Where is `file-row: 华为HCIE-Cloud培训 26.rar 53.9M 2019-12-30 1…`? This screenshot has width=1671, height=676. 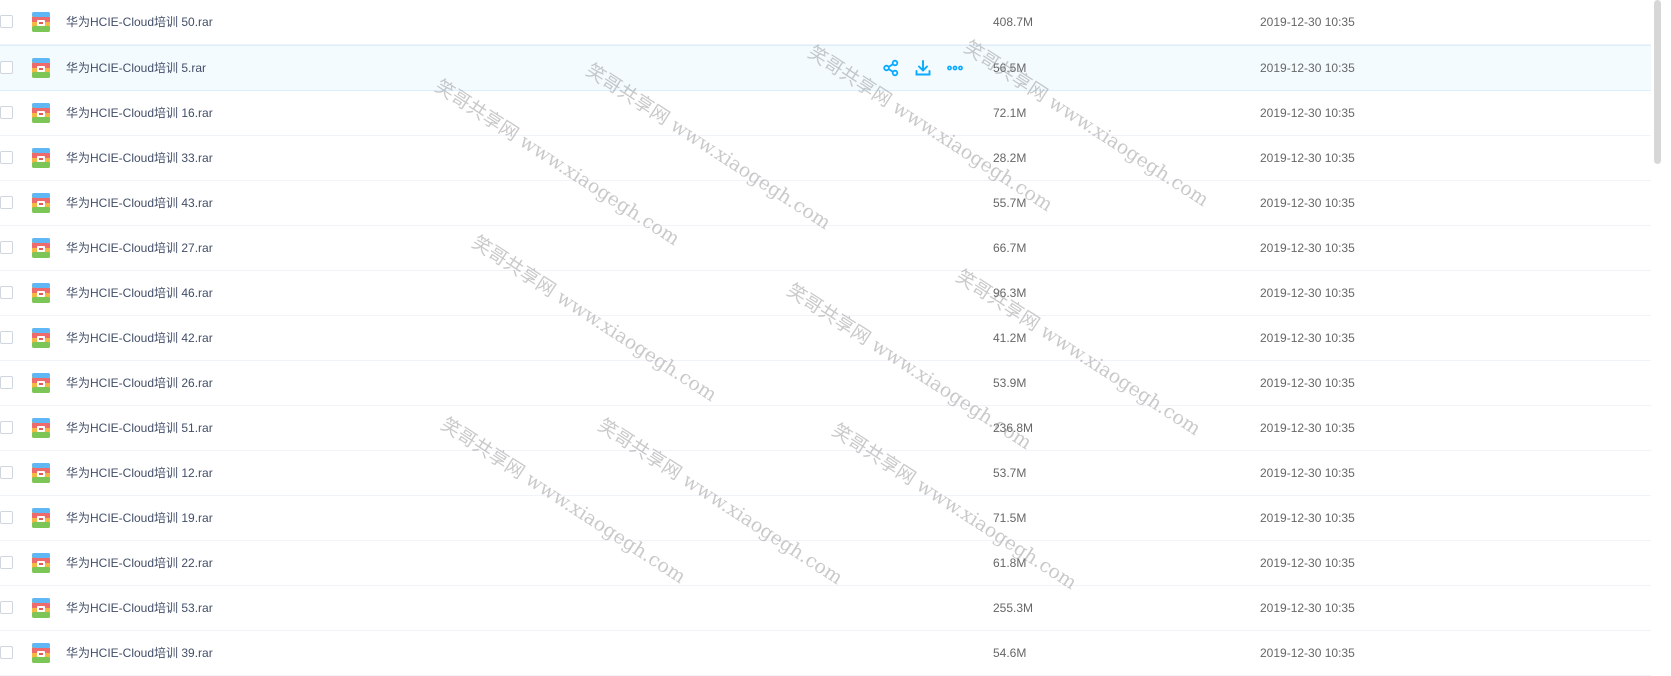 file-row: 华为HCIE-Cloud培训 26.rar 53.9M 2019-12-30 1… is located at coordinates (825, 383).